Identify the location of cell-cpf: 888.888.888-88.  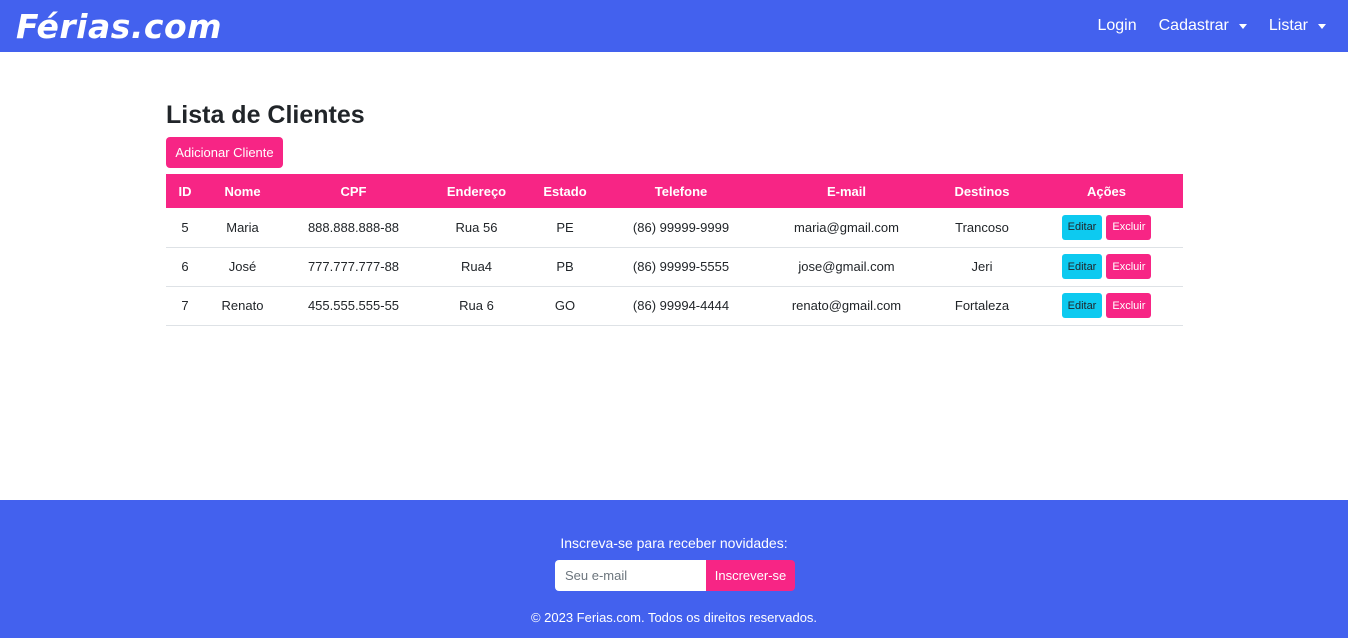
(353, 227).